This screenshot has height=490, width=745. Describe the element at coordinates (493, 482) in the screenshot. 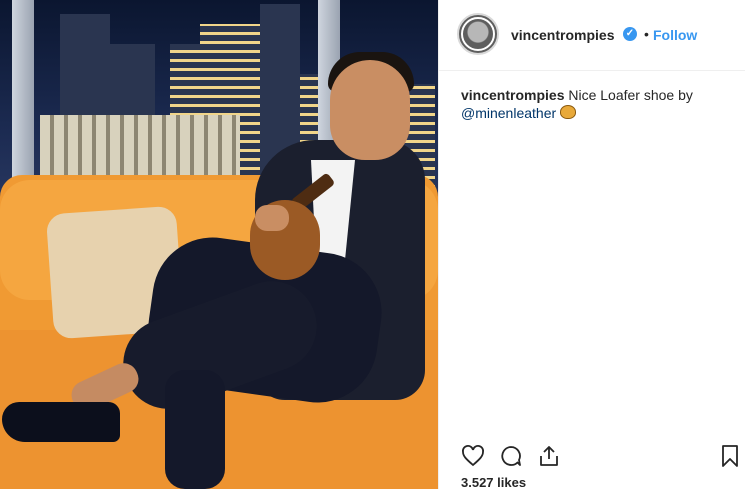

I see `likes-count: 3.527 likes` at that location.